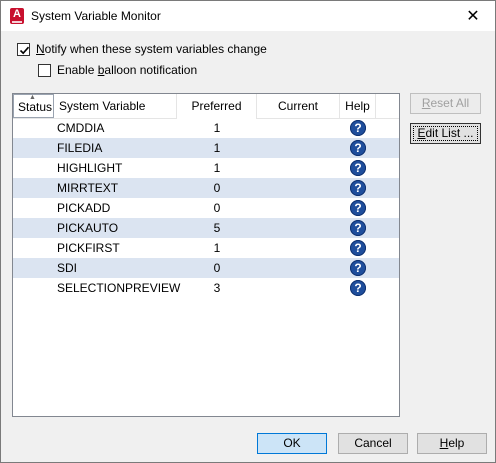 This screenshot has width=496, height=463. I want to click on table-row: FILEDIA 1?, so click(206, 148).